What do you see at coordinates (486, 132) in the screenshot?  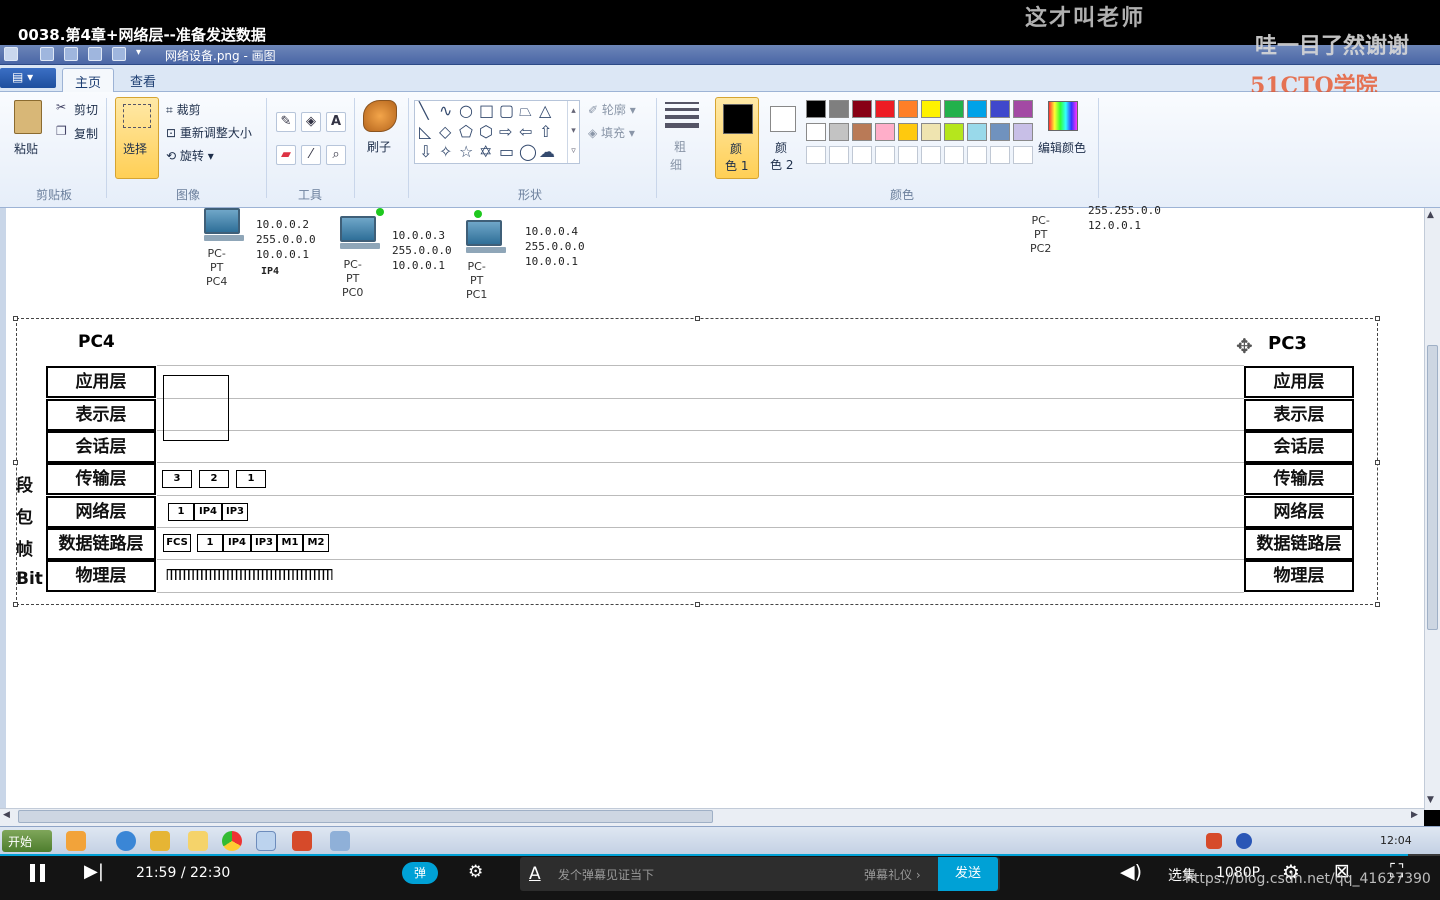 I see `hexagon-shape-icon: ⬡` at bounding box center [486, 132].